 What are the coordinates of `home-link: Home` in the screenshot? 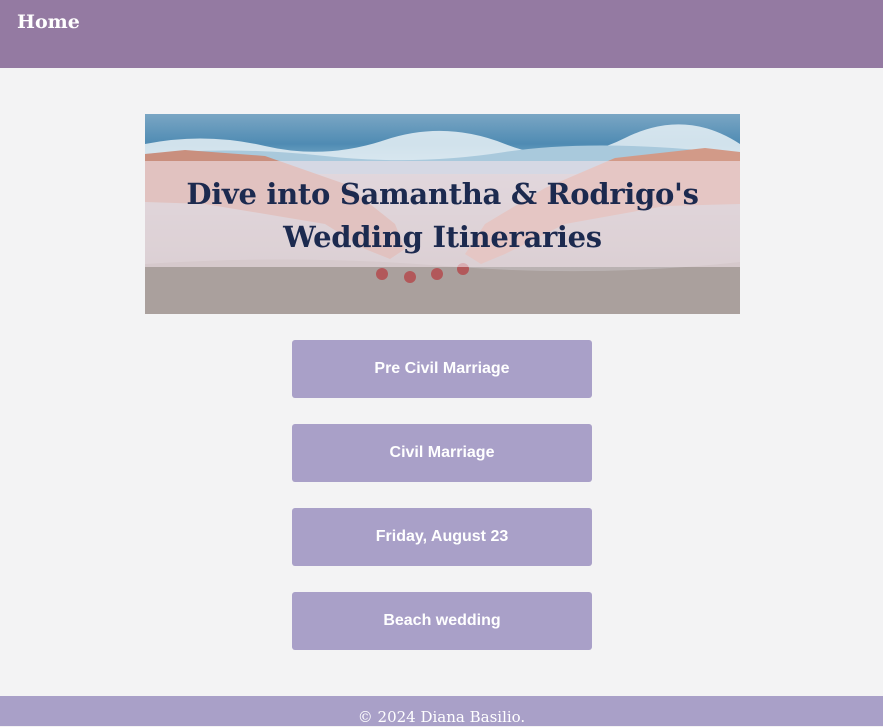 It's located at (48, 22).